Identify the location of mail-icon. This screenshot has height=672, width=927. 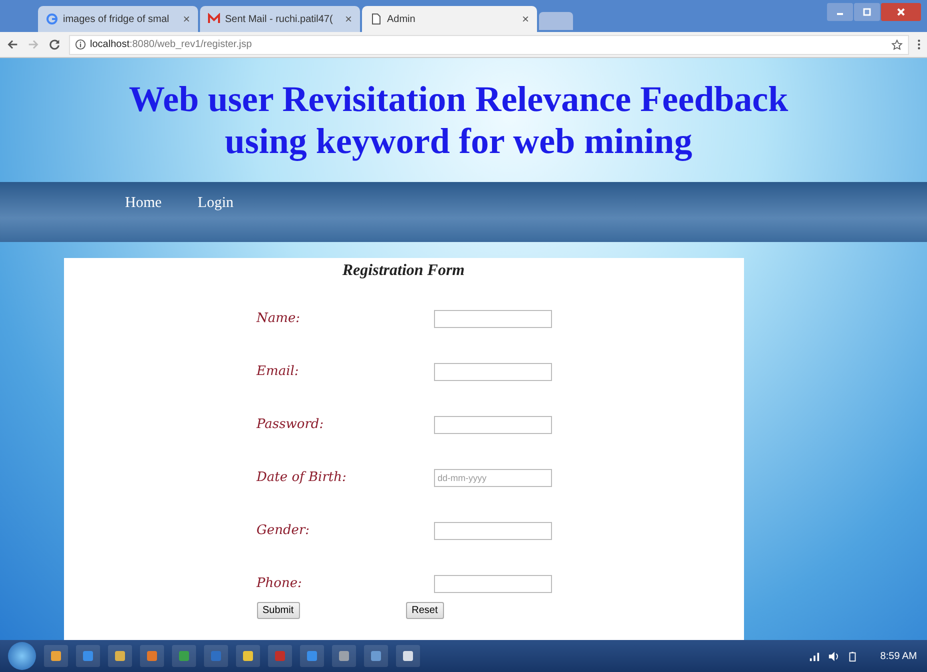
(214, 19).